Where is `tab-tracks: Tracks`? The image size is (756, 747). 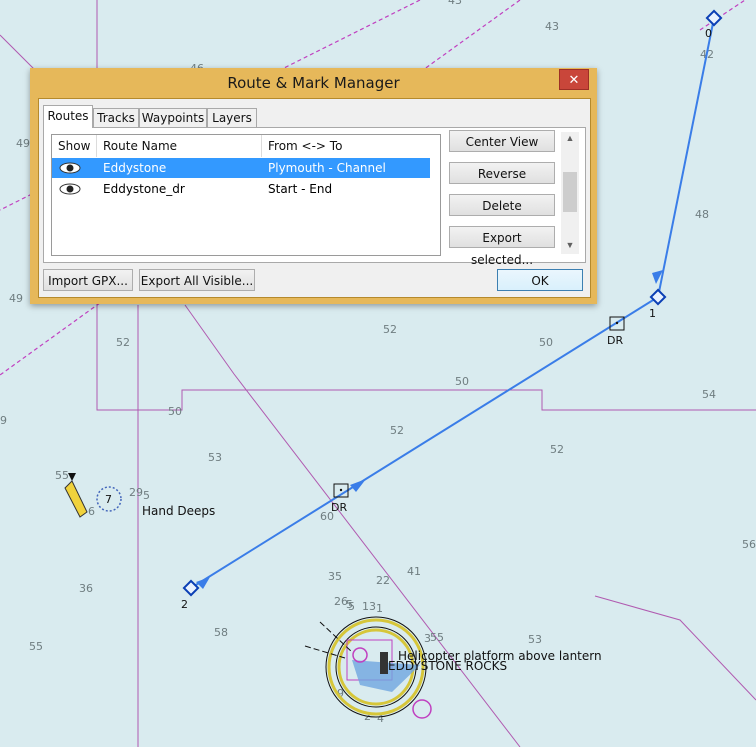 tab-tracks: Tracks is located at coordinates (116, 117).